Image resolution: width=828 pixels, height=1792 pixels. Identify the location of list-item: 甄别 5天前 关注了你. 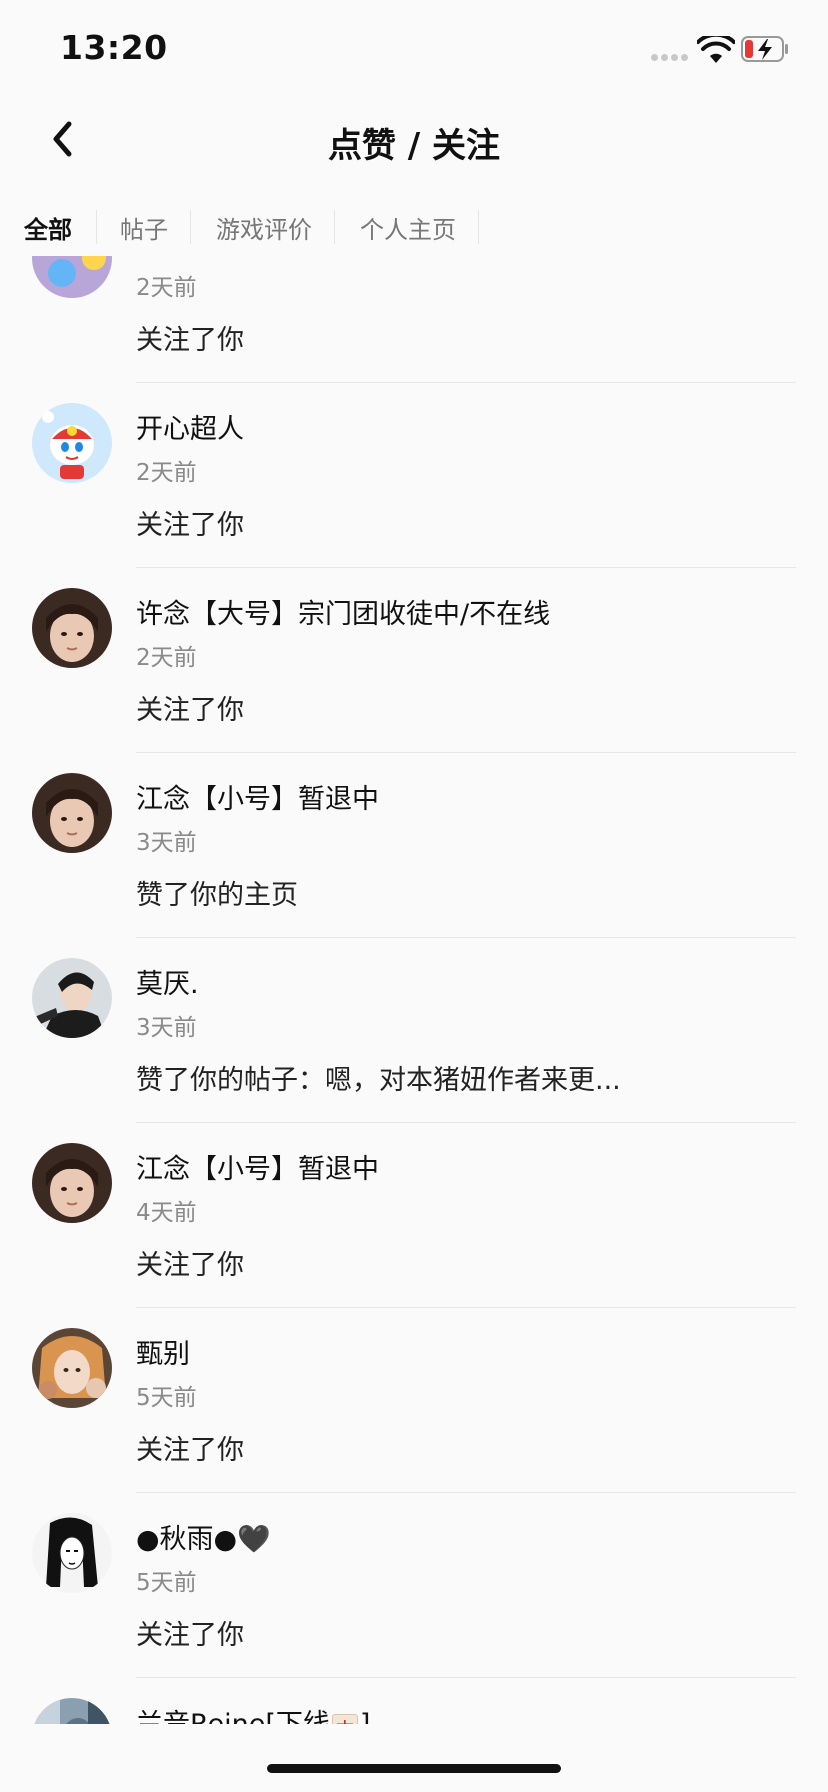
(414, 1400).